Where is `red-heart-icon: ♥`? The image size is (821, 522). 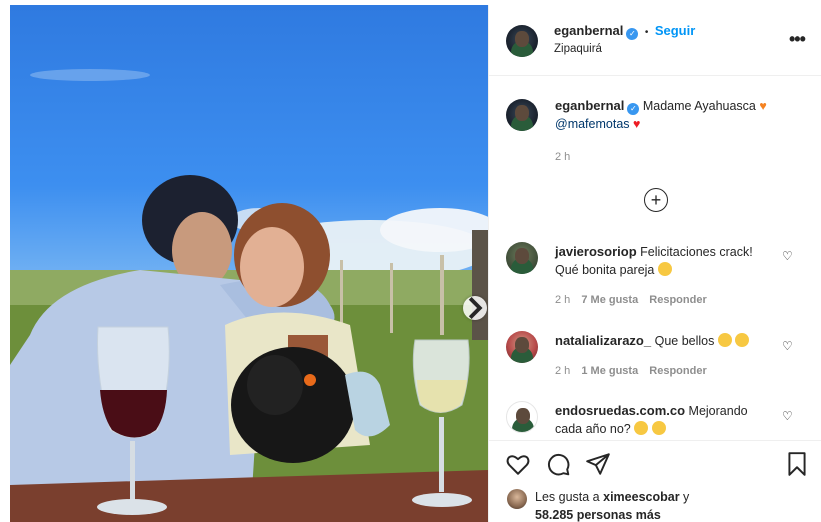
red-heart-icon: ♥ is located at coordinates (637, 124).